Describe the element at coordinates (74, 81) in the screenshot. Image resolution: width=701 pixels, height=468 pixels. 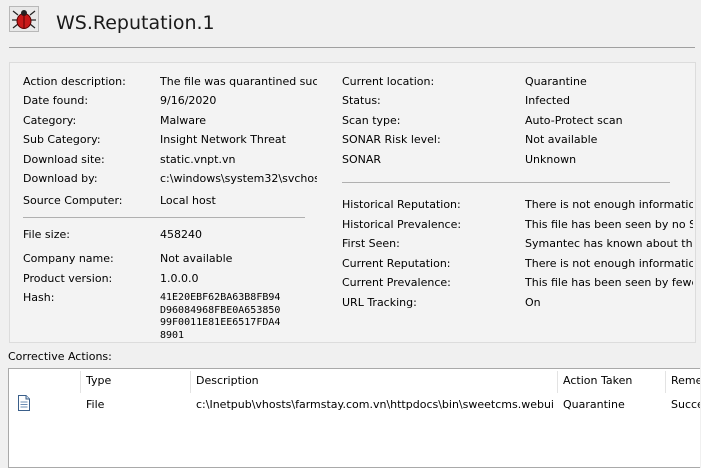
I see `action-description-label: Action description:` at that location.